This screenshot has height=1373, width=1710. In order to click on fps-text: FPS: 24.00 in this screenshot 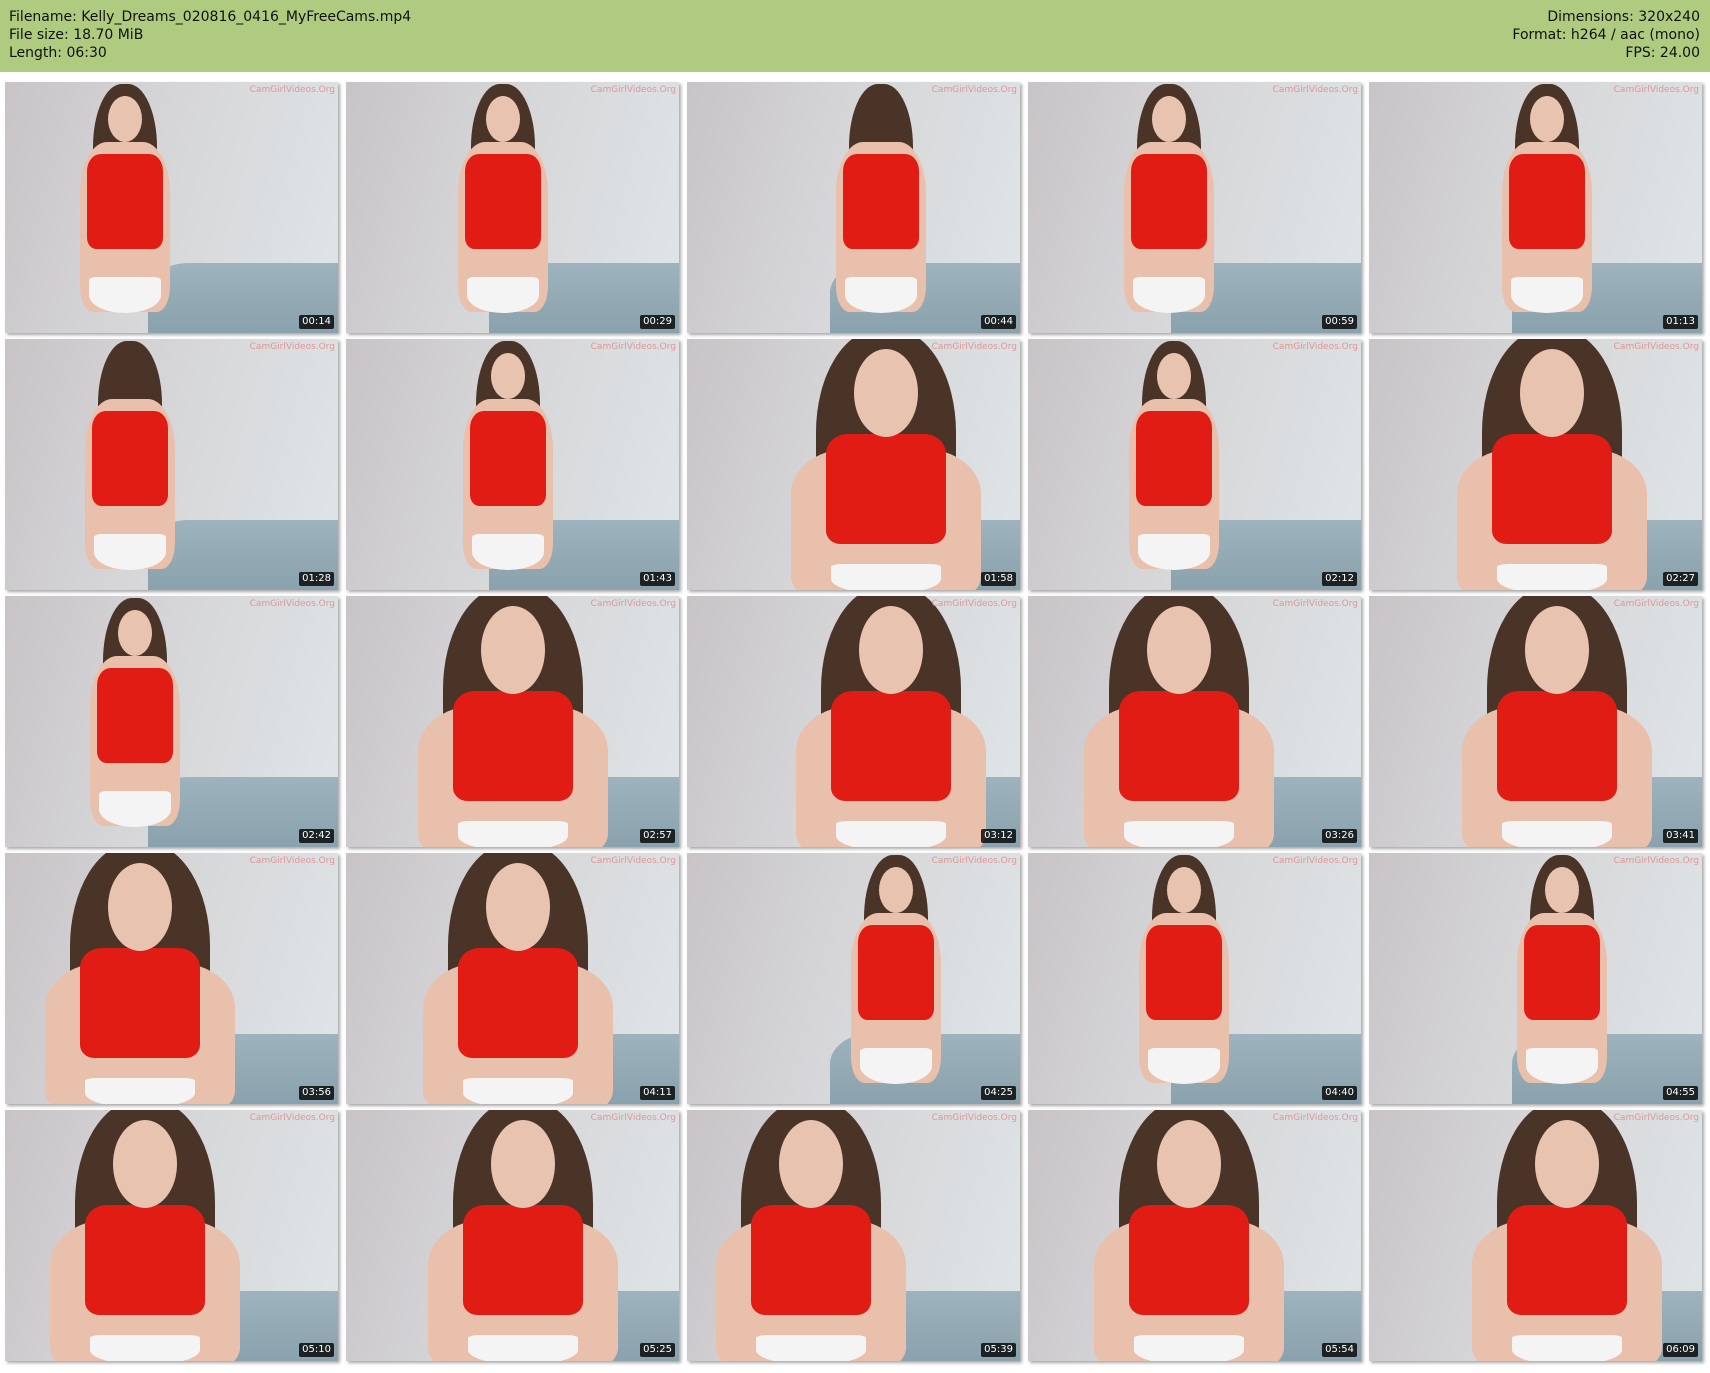, I will do `click(1662, 53)`.